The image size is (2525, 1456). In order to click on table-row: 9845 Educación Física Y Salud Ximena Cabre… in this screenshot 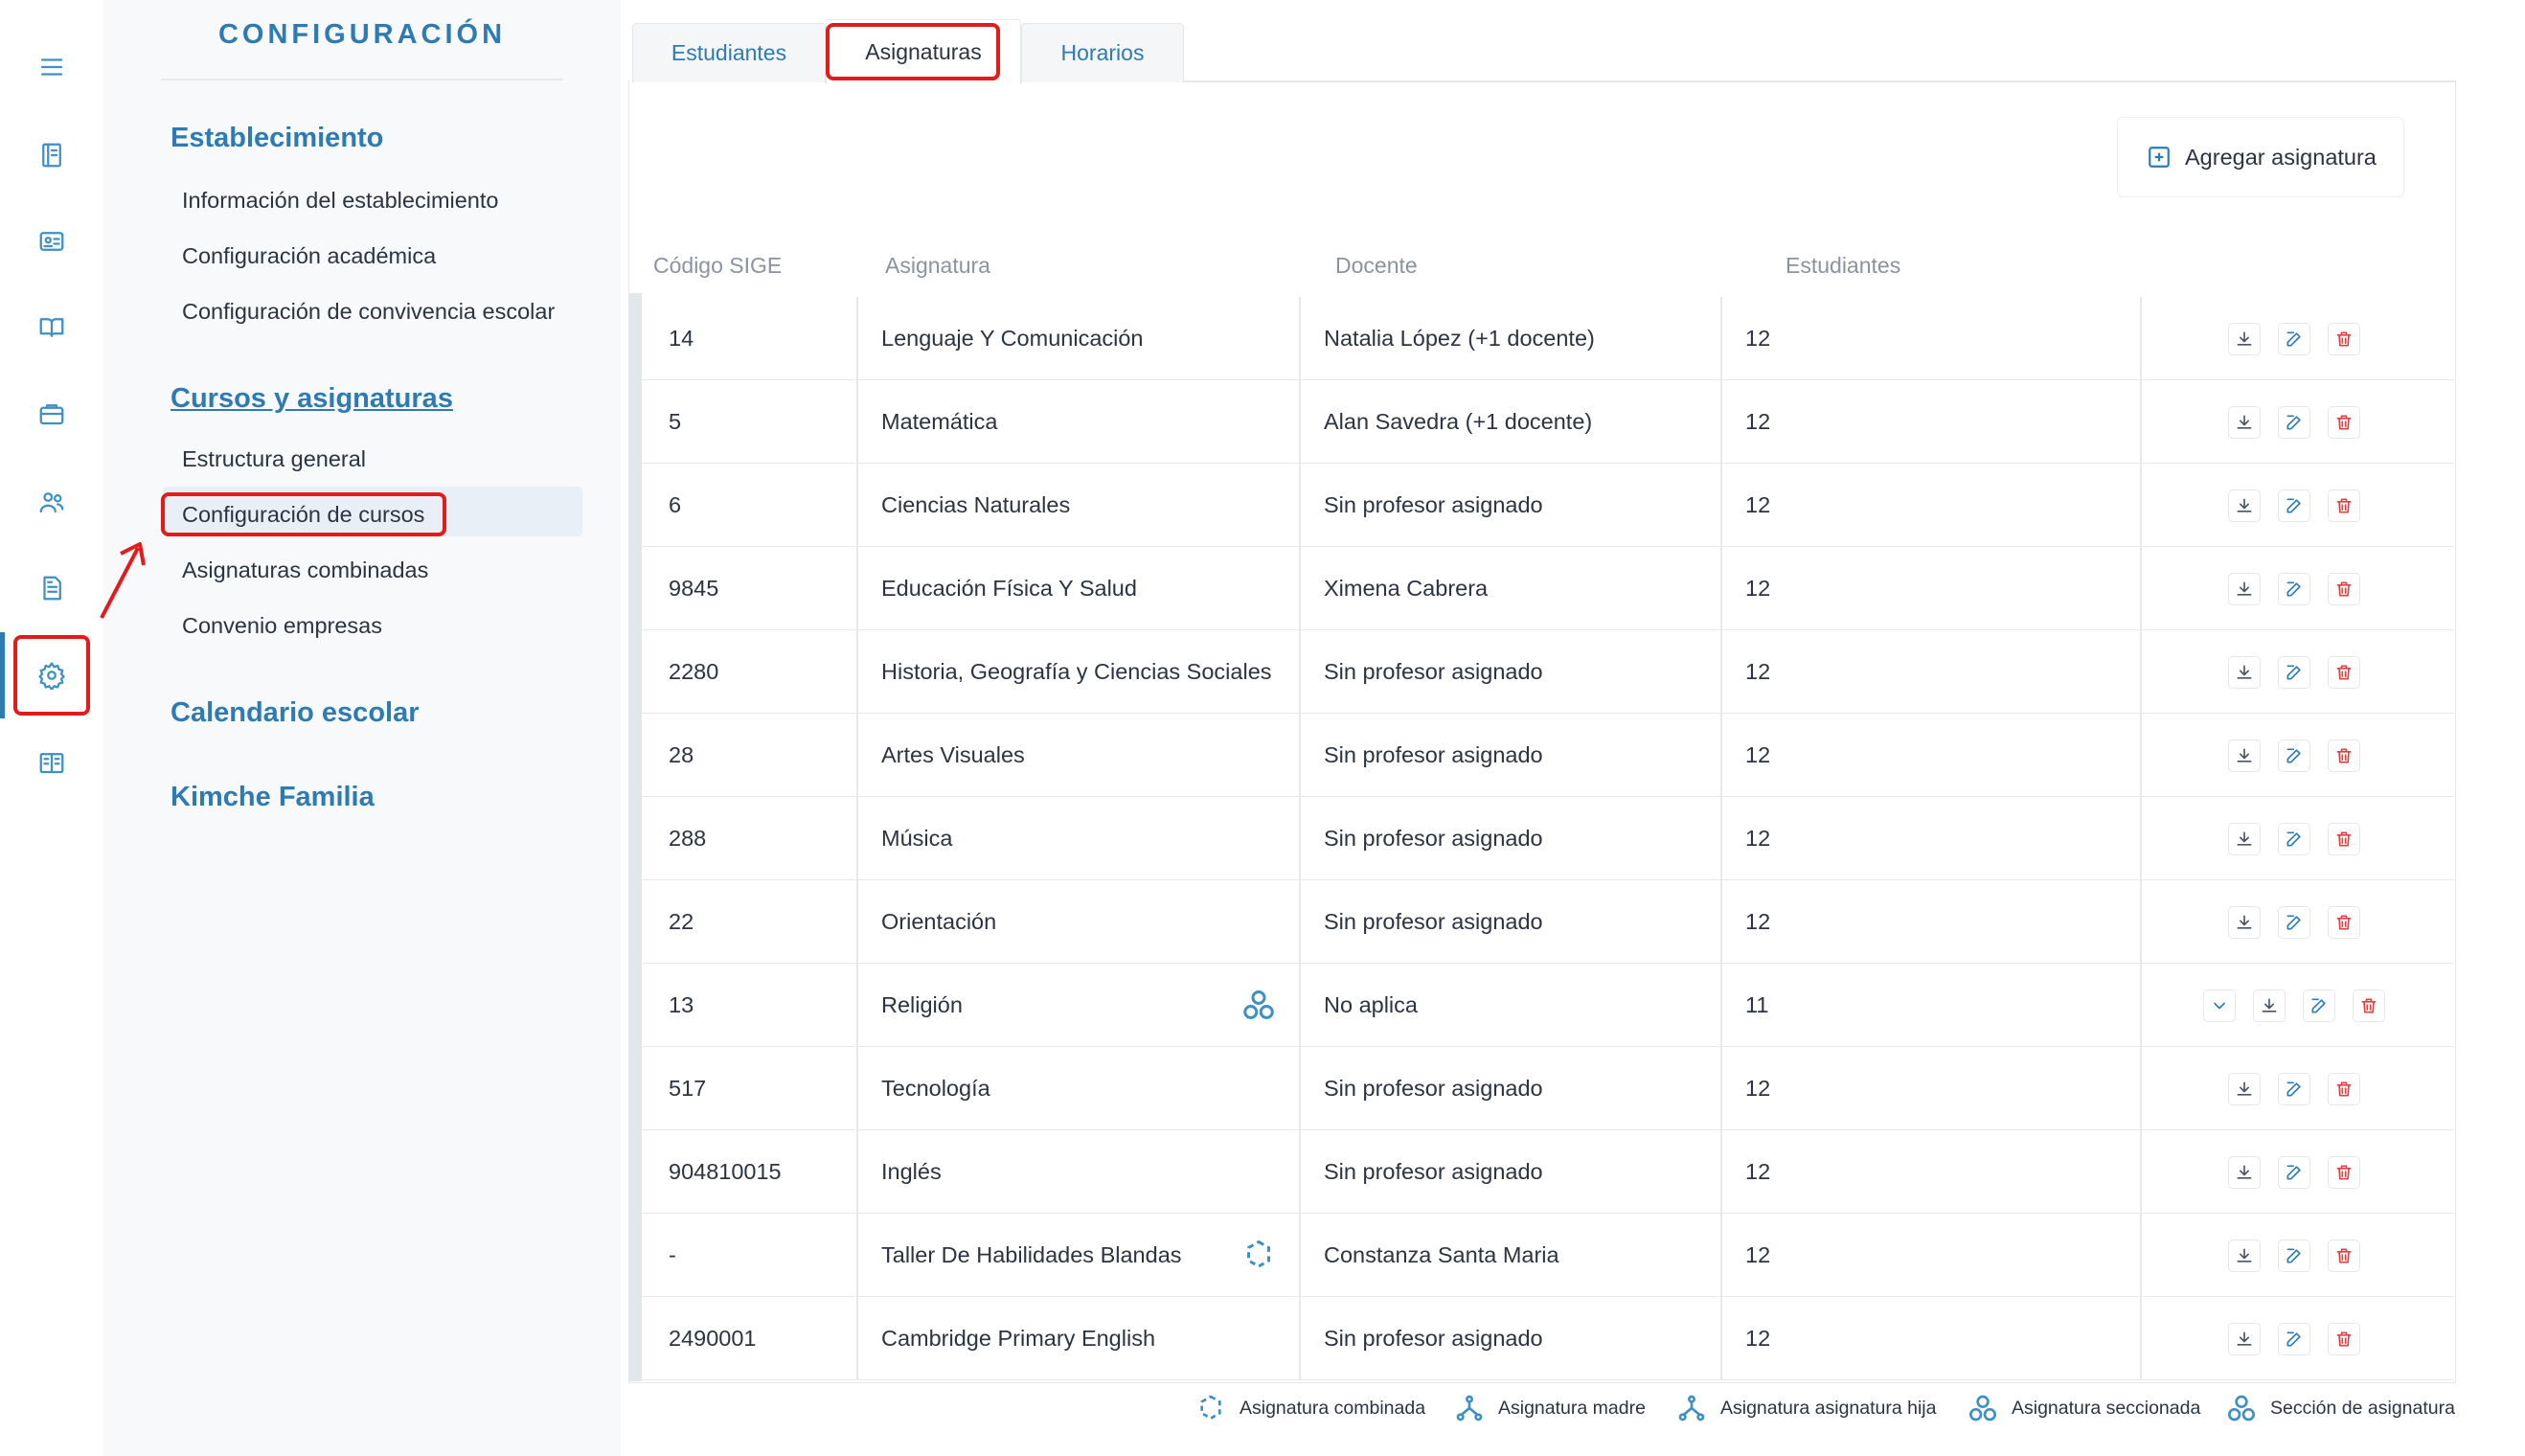, I will do `click(1548, 588)`.